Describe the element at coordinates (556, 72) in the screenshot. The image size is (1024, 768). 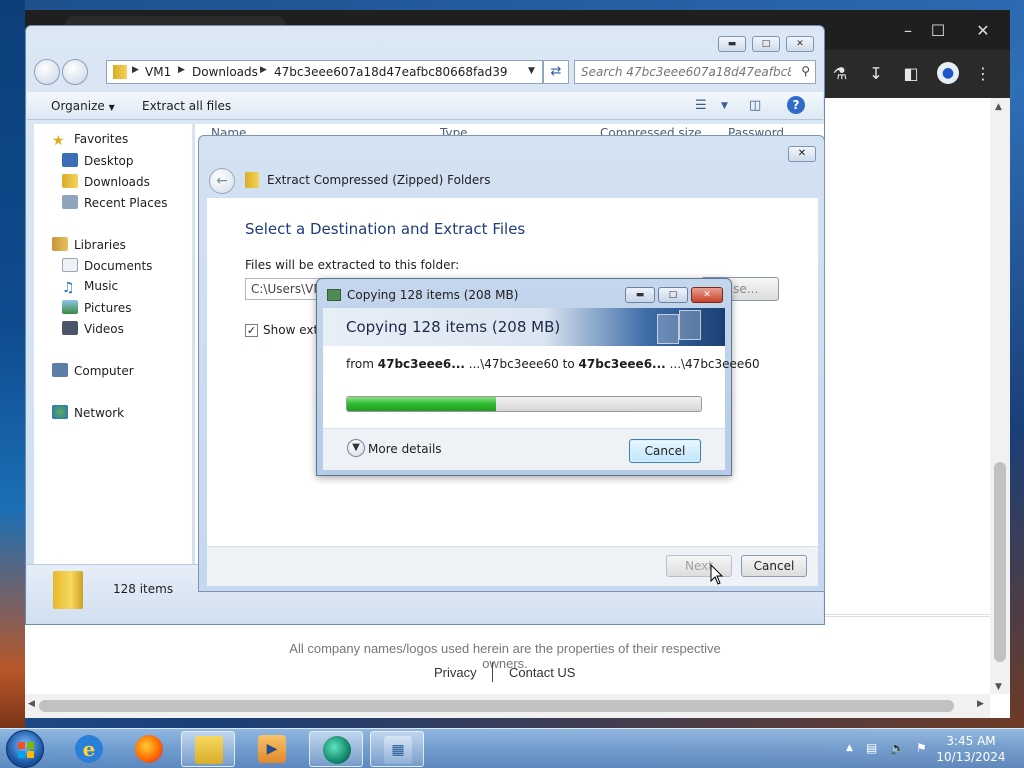
I see `refresh-icon: ⇄` at that location.